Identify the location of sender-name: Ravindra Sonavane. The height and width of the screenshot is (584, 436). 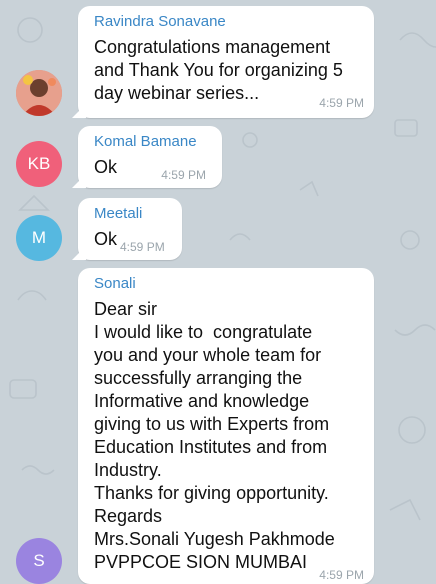
(160, 22).